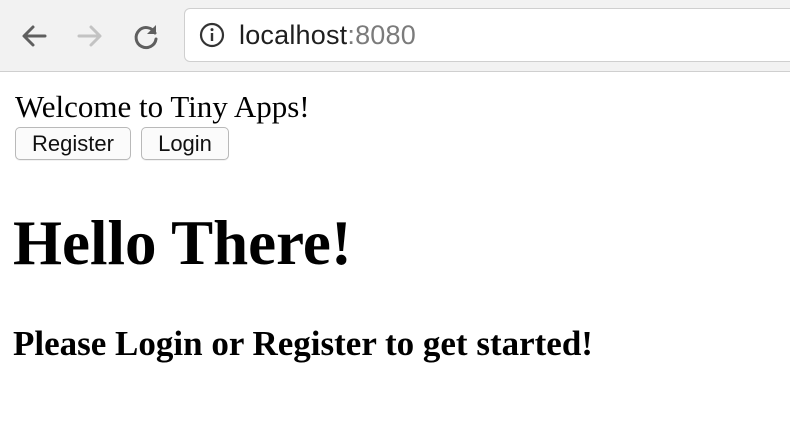 Image resolution: width=790 pixels, height=432 pixels. What do you see at coordinates (185, 143) in the screenshot?
I see `login-button: Login` at bounding box center [185, 143].